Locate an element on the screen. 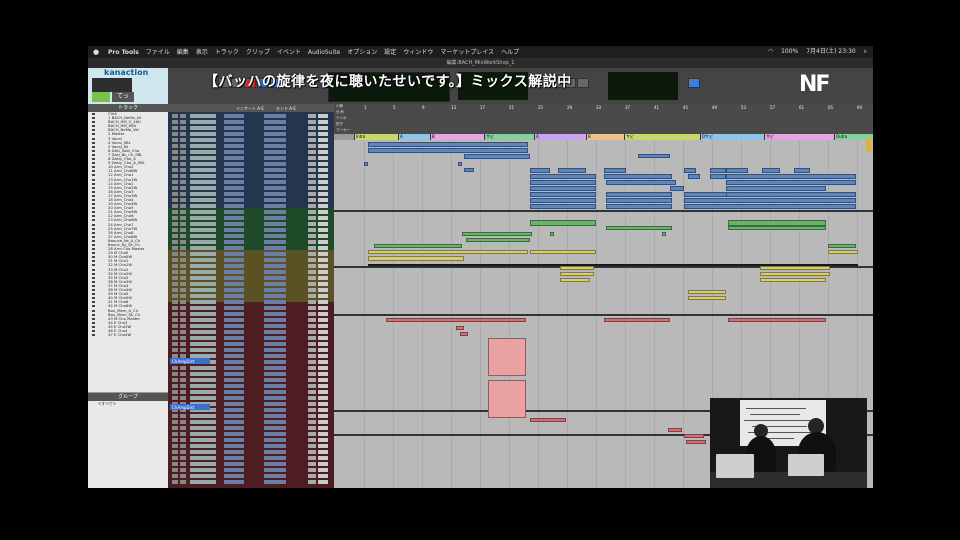  automation-line is located at coordinates (613, 265).